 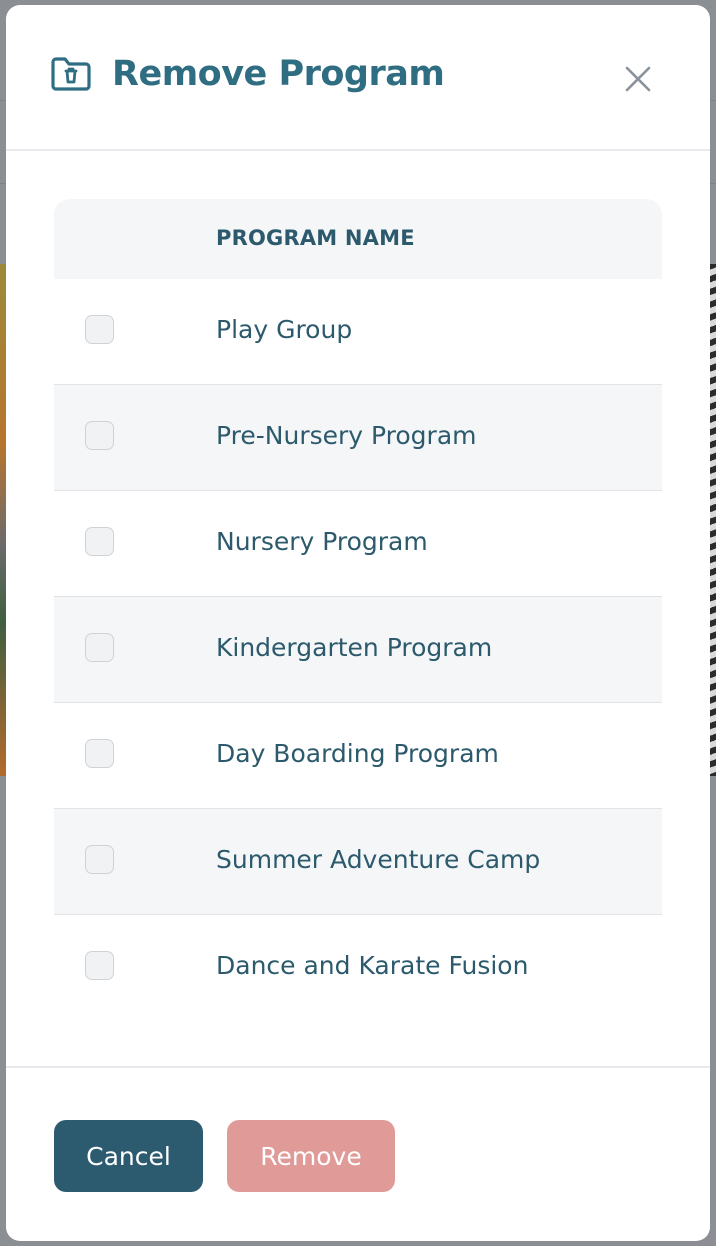 I want to click on table-row: Summer Adventure Camp, so click(x=358, y=862).